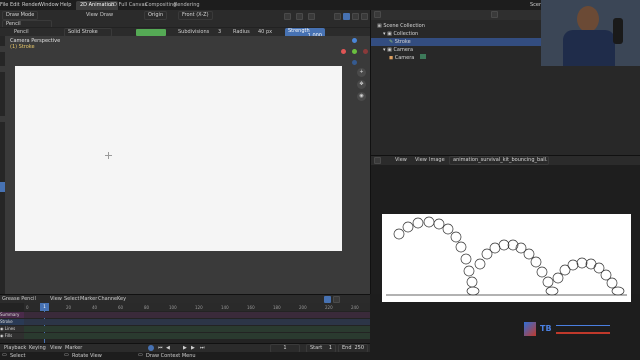 The height and width of the screenshot is (360, 640). What do you see at coordinates (202, 348) in the screenshot?
I see `jump-end-icon: ⏭` at bounding box center [202, 348].